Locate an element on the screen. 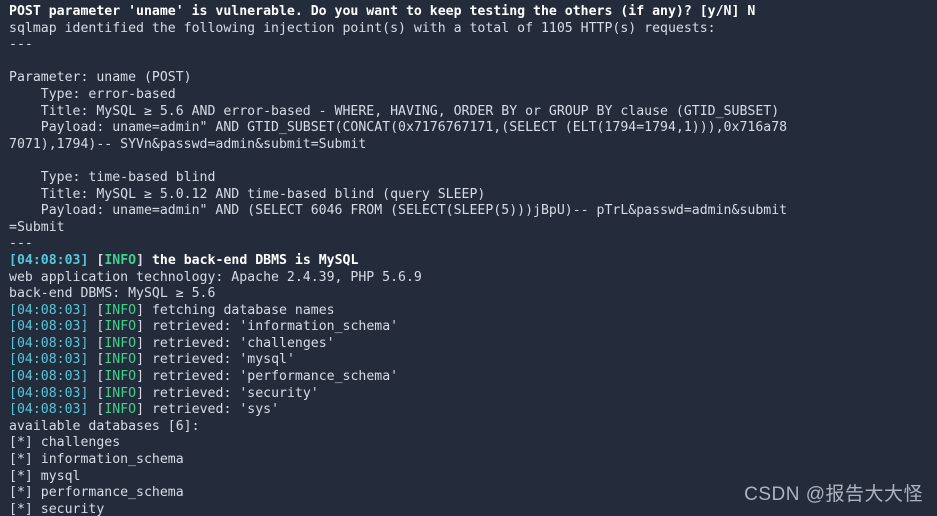 The width and height of the screenshot is (937, 516). log-message: fetching database names is located at coordinates (243, 310).